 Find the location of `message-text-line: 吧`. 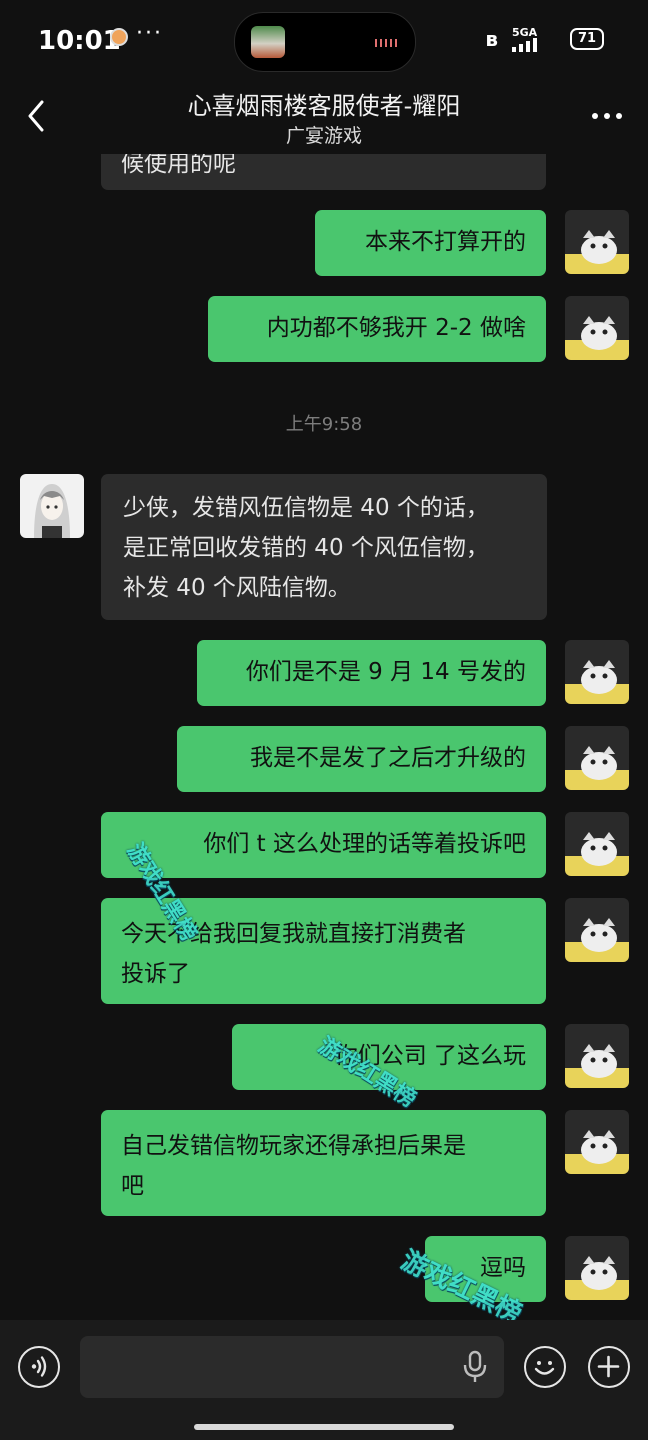

message-text-line: 吧 is located at coordinates (132, 1186).